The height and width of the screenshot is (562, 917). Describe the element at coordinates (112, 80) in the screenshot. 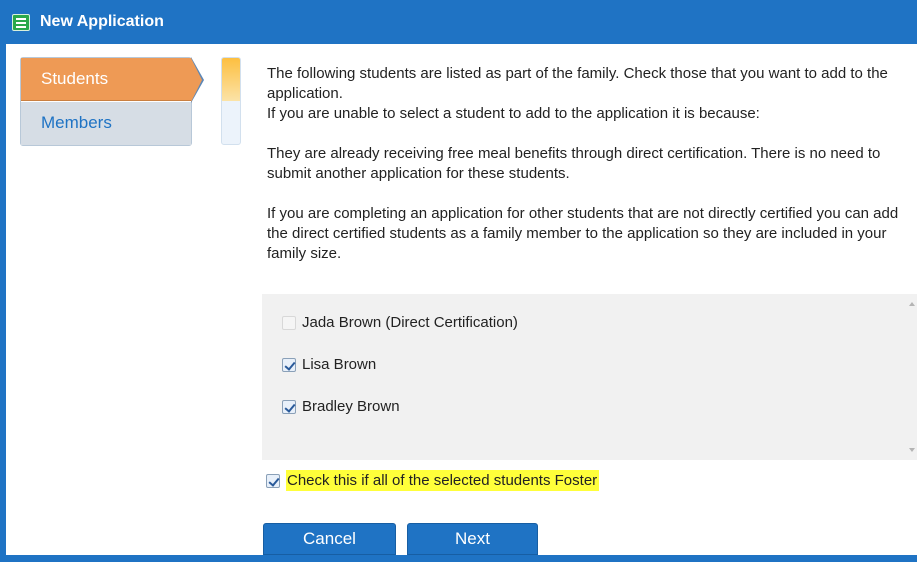

I see `tab-students: Students` at that location.